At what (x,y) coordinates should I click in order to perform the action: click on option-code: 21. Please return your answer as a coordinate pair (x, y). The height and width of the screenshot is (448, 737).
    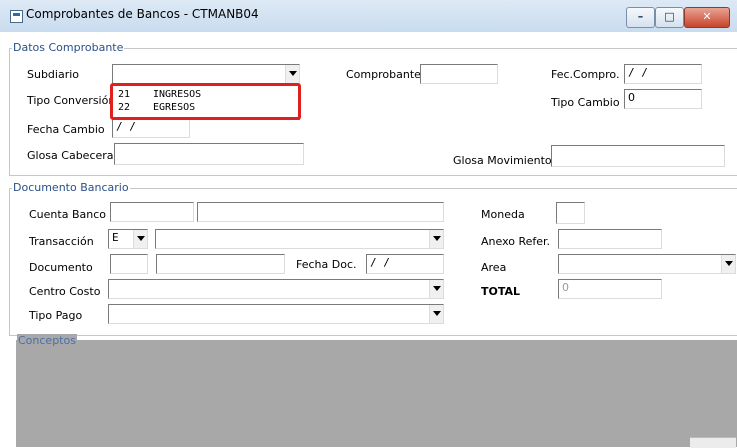
    Looking at the image, I should click on (124, 94).